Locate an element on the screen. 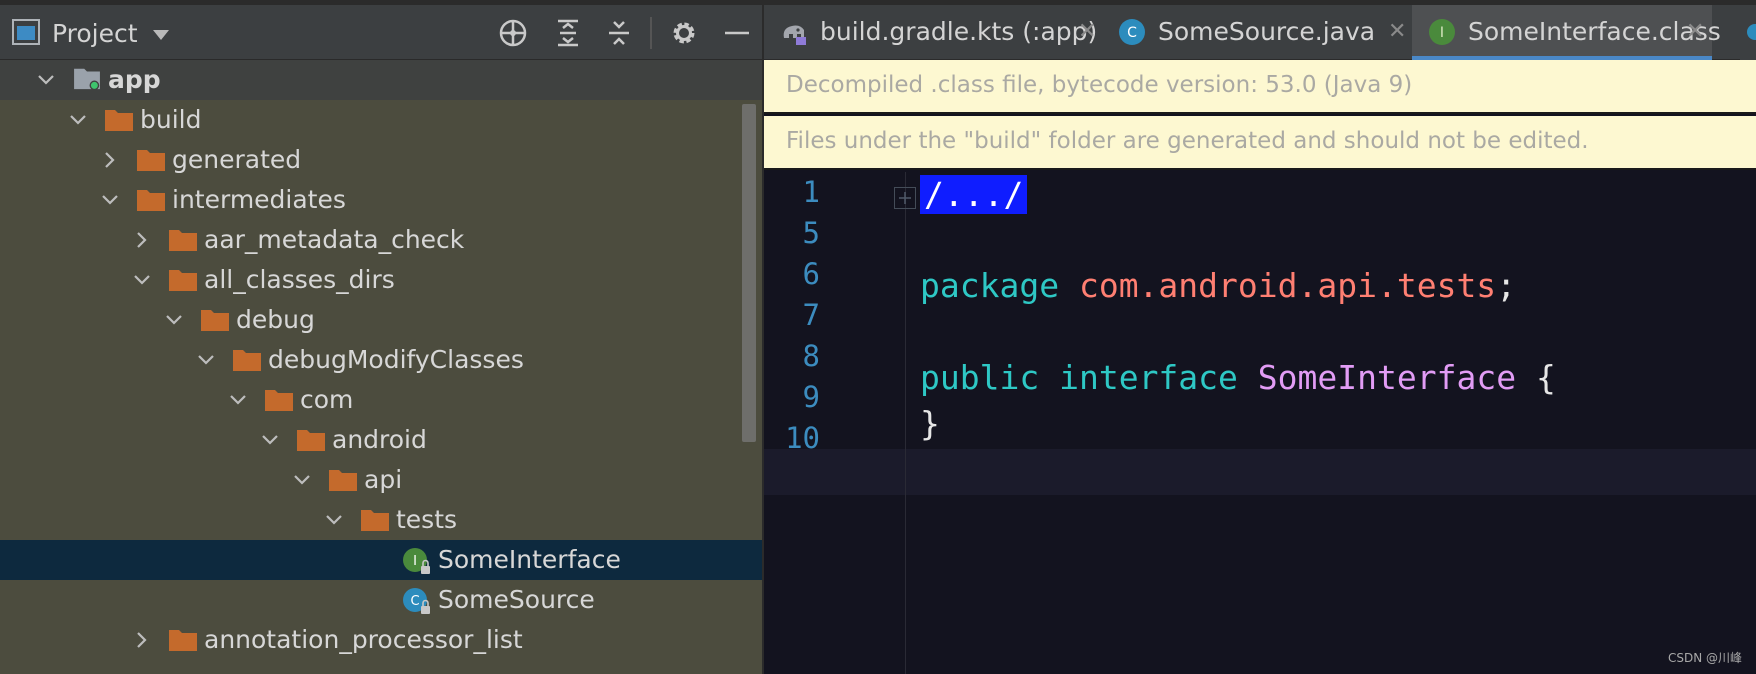 This screenshot has height=674, width=1756. tree-row-label: tests is located at coordinates (427, 519).